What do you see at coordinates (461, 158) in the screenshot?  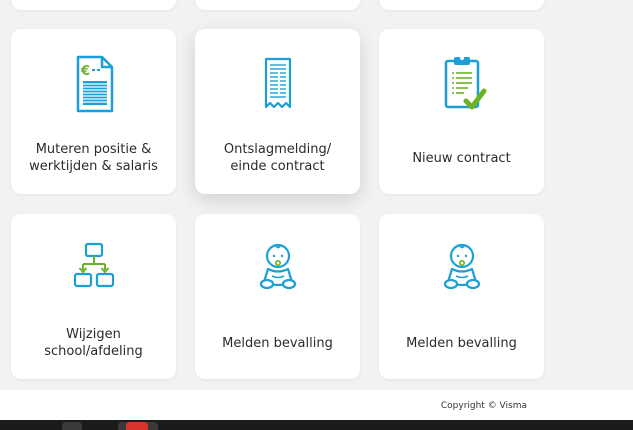 I see `tile-label: Nieuw contract` at bounding box center [461, 158].